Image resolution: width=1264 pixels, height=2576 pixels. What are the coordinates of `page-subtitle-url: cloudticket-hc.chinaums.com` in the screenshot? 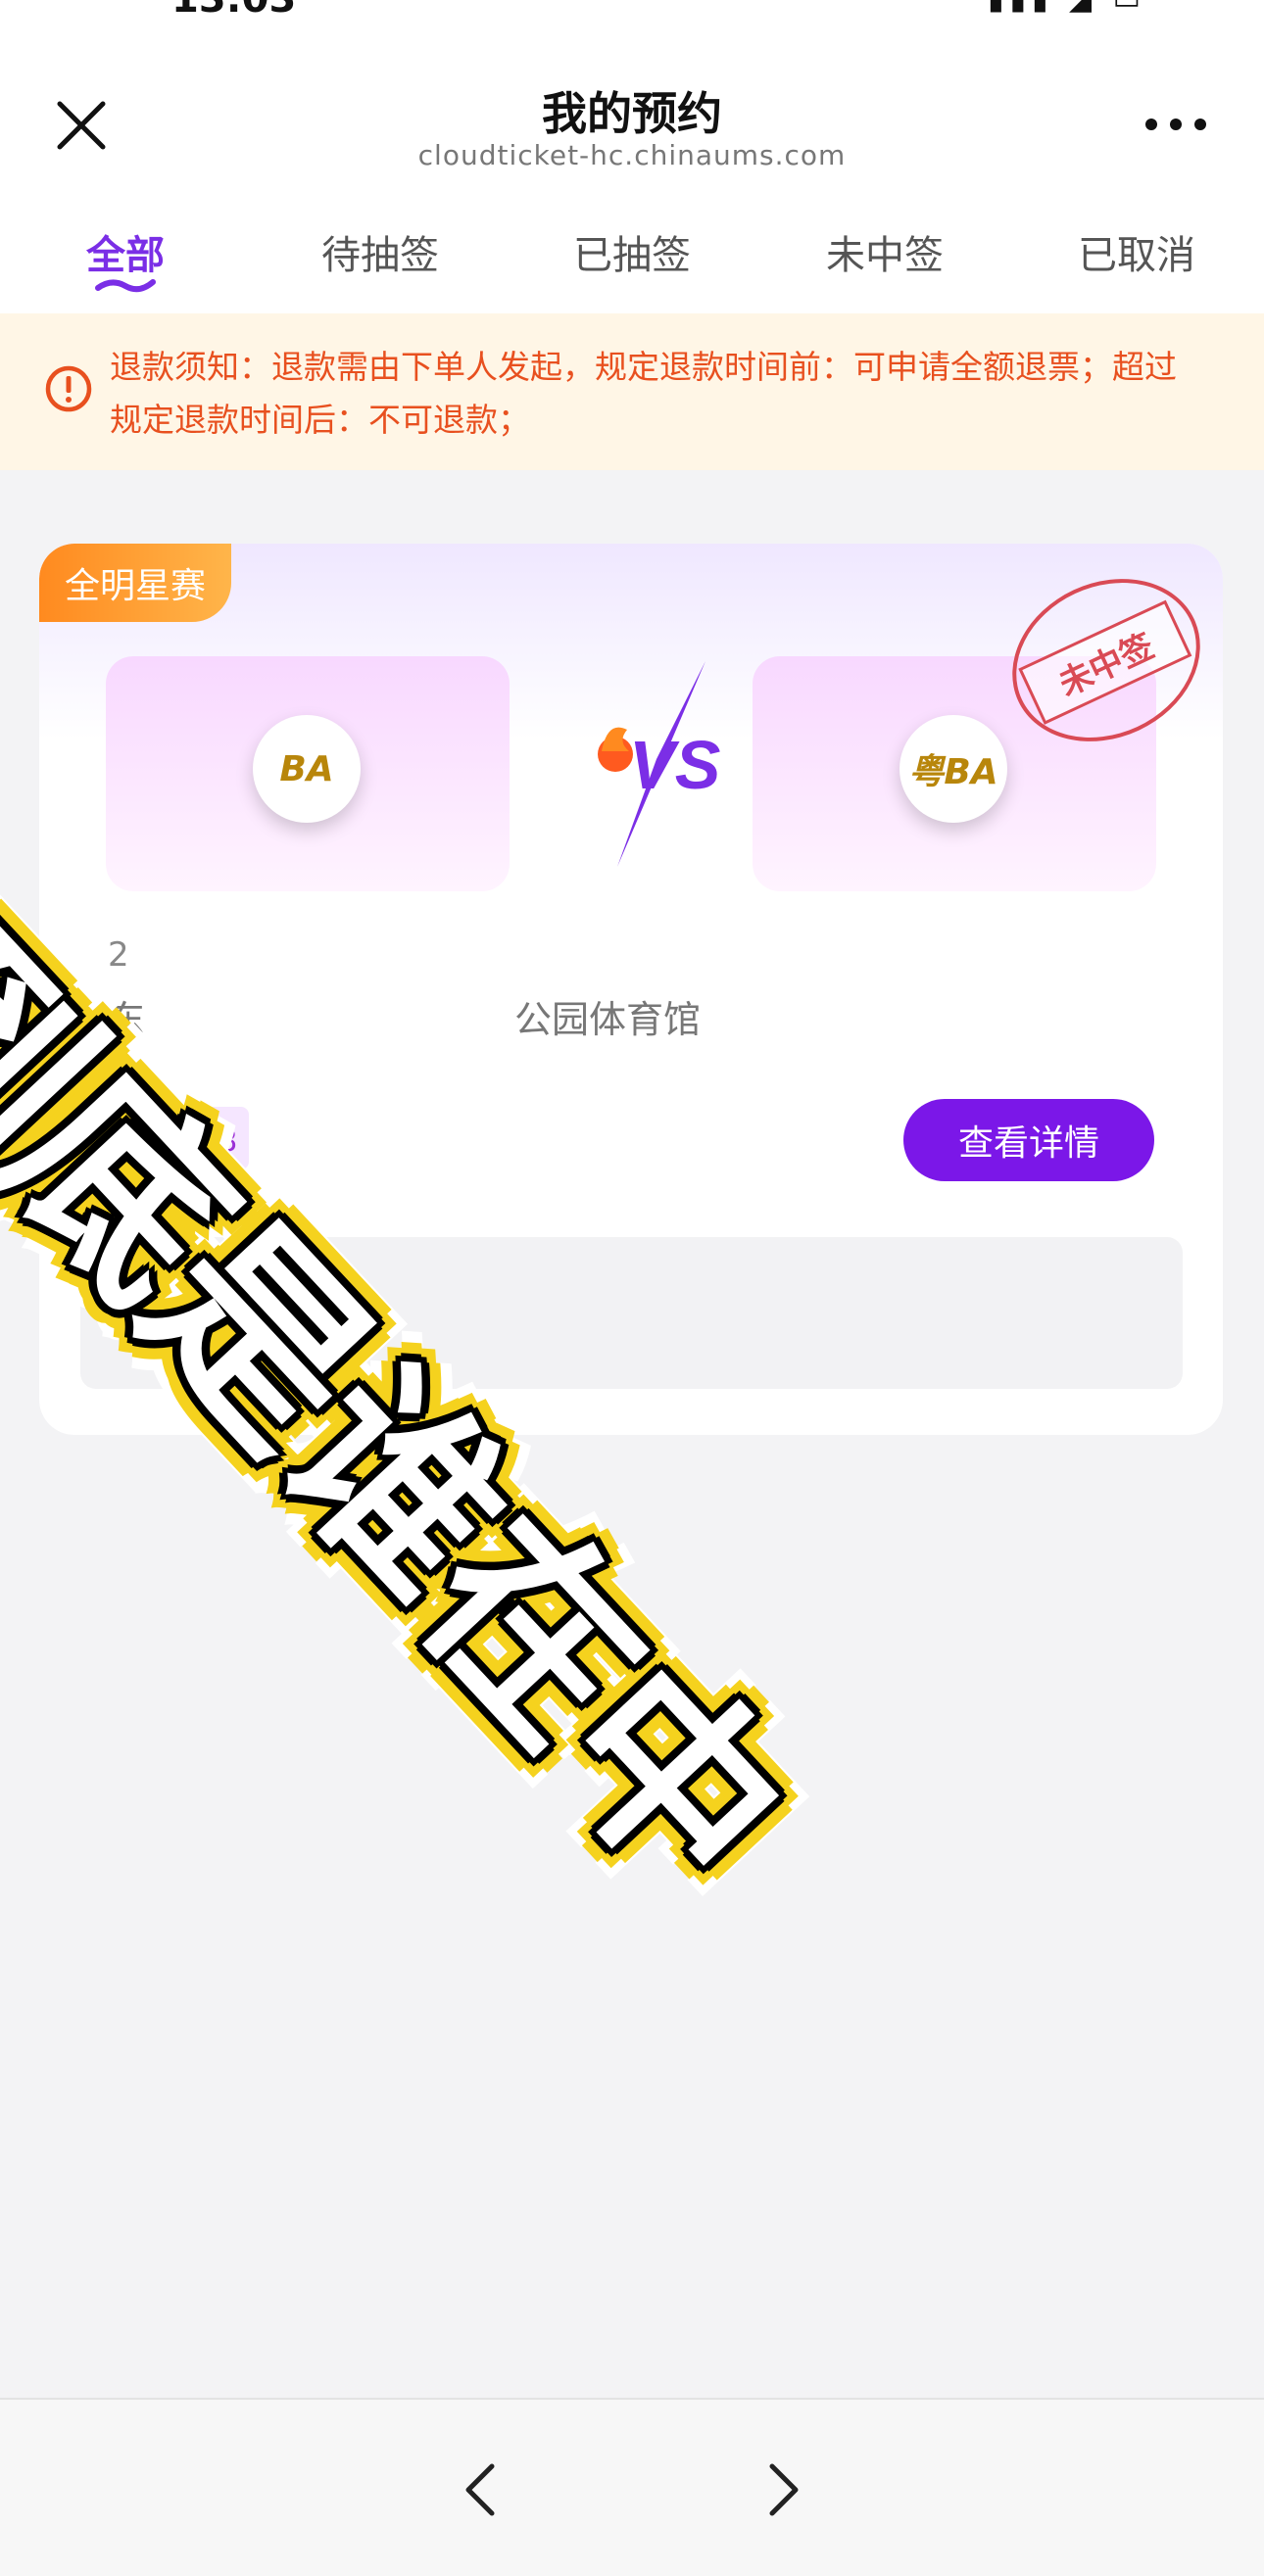 It's located at (632, 155).